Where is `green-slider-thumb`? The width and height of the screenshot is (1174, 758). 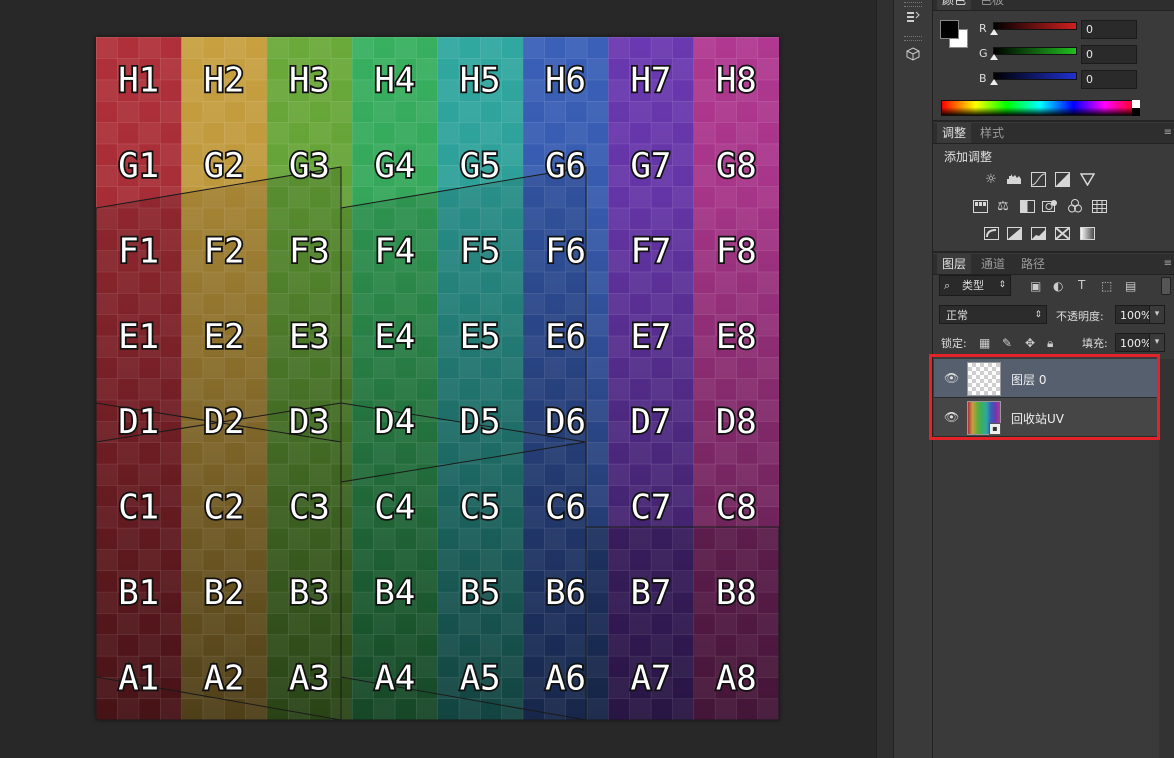 green-slider-thumb is located at coordinates (994, 57).